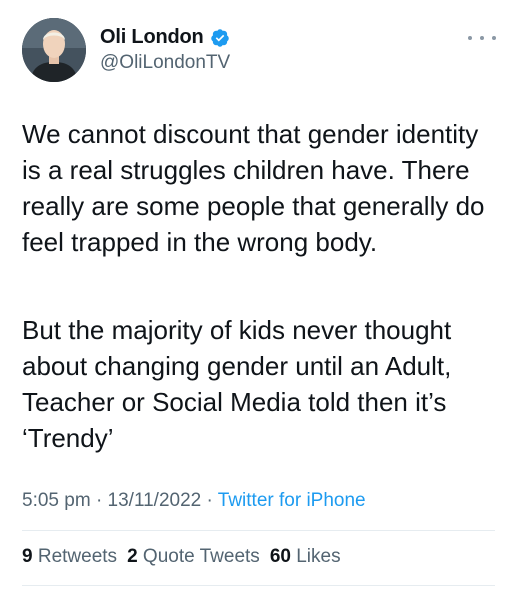 The width and height of the screenshot is (517, 600). I want to click on likes-label: Likes, so click(318, 556).